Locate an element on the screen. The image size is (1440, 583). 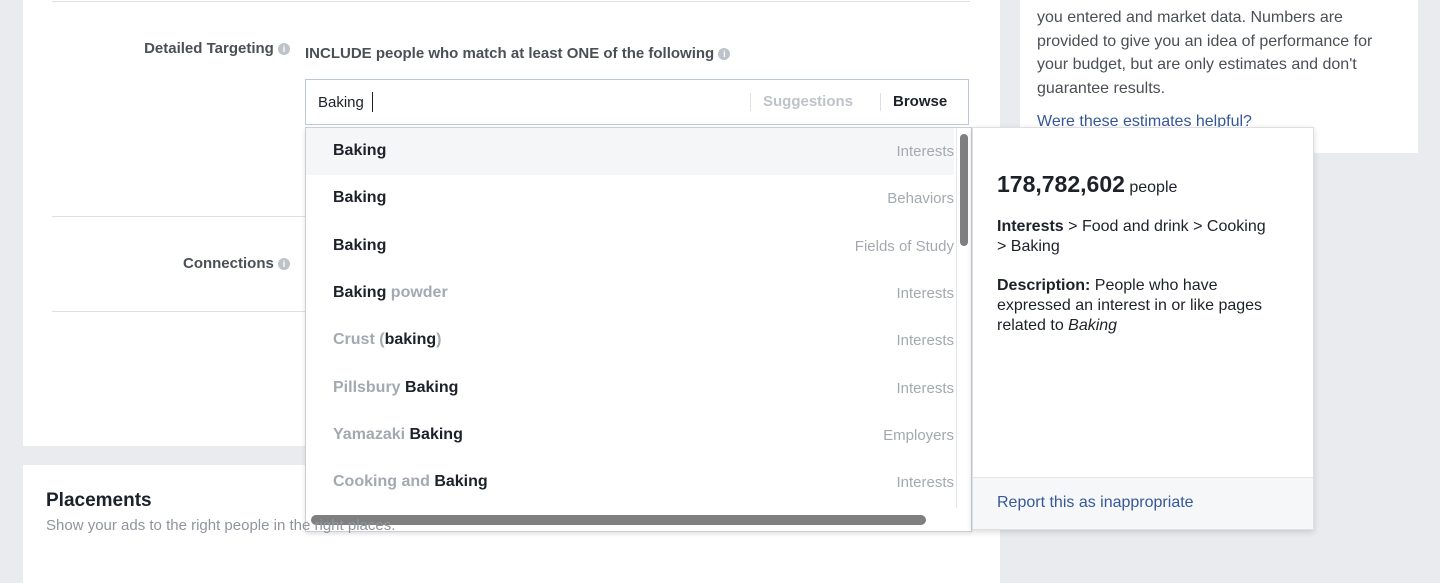
suggestion-item: Baking Fields of Study is located at coordinates (630, 246).